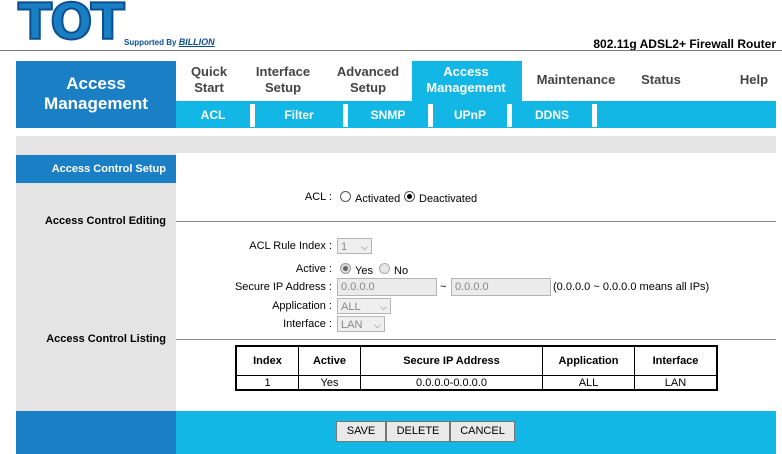 The width and height of the screenshot is (782, 454). I want to click on subtab-ddns: DDNS, so click(552, 114).